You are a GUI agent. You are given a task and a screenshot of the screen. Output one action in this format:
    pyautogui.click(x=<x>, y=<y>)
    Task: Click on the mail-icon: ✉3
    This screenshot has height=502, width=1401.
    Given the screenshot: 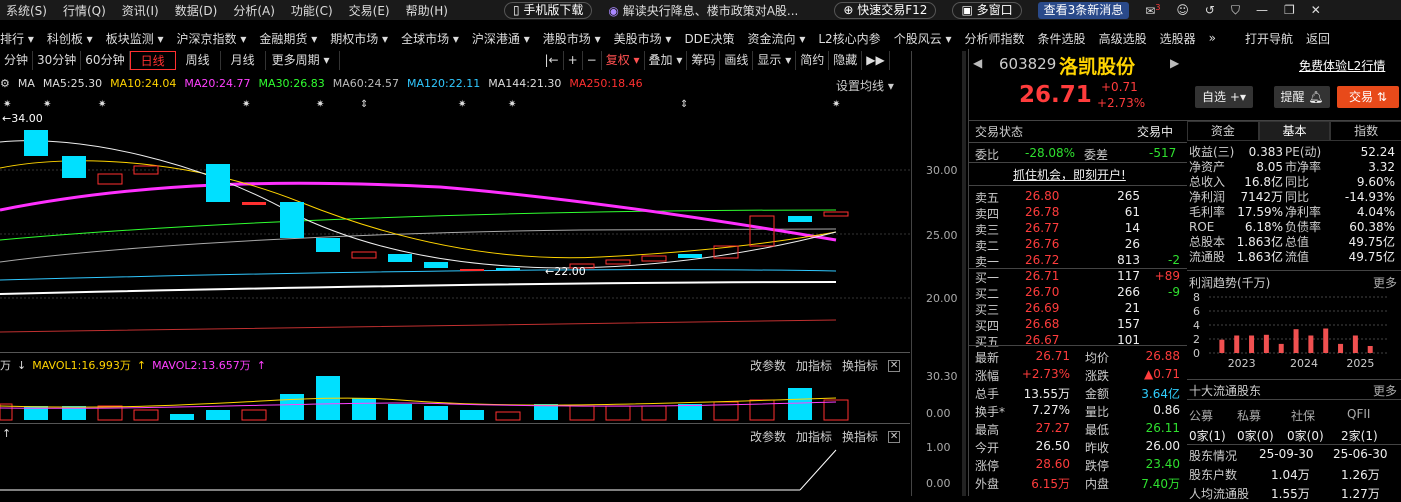 What is the action you would take?
    pyautogui.click(x=1152, y=10)
    